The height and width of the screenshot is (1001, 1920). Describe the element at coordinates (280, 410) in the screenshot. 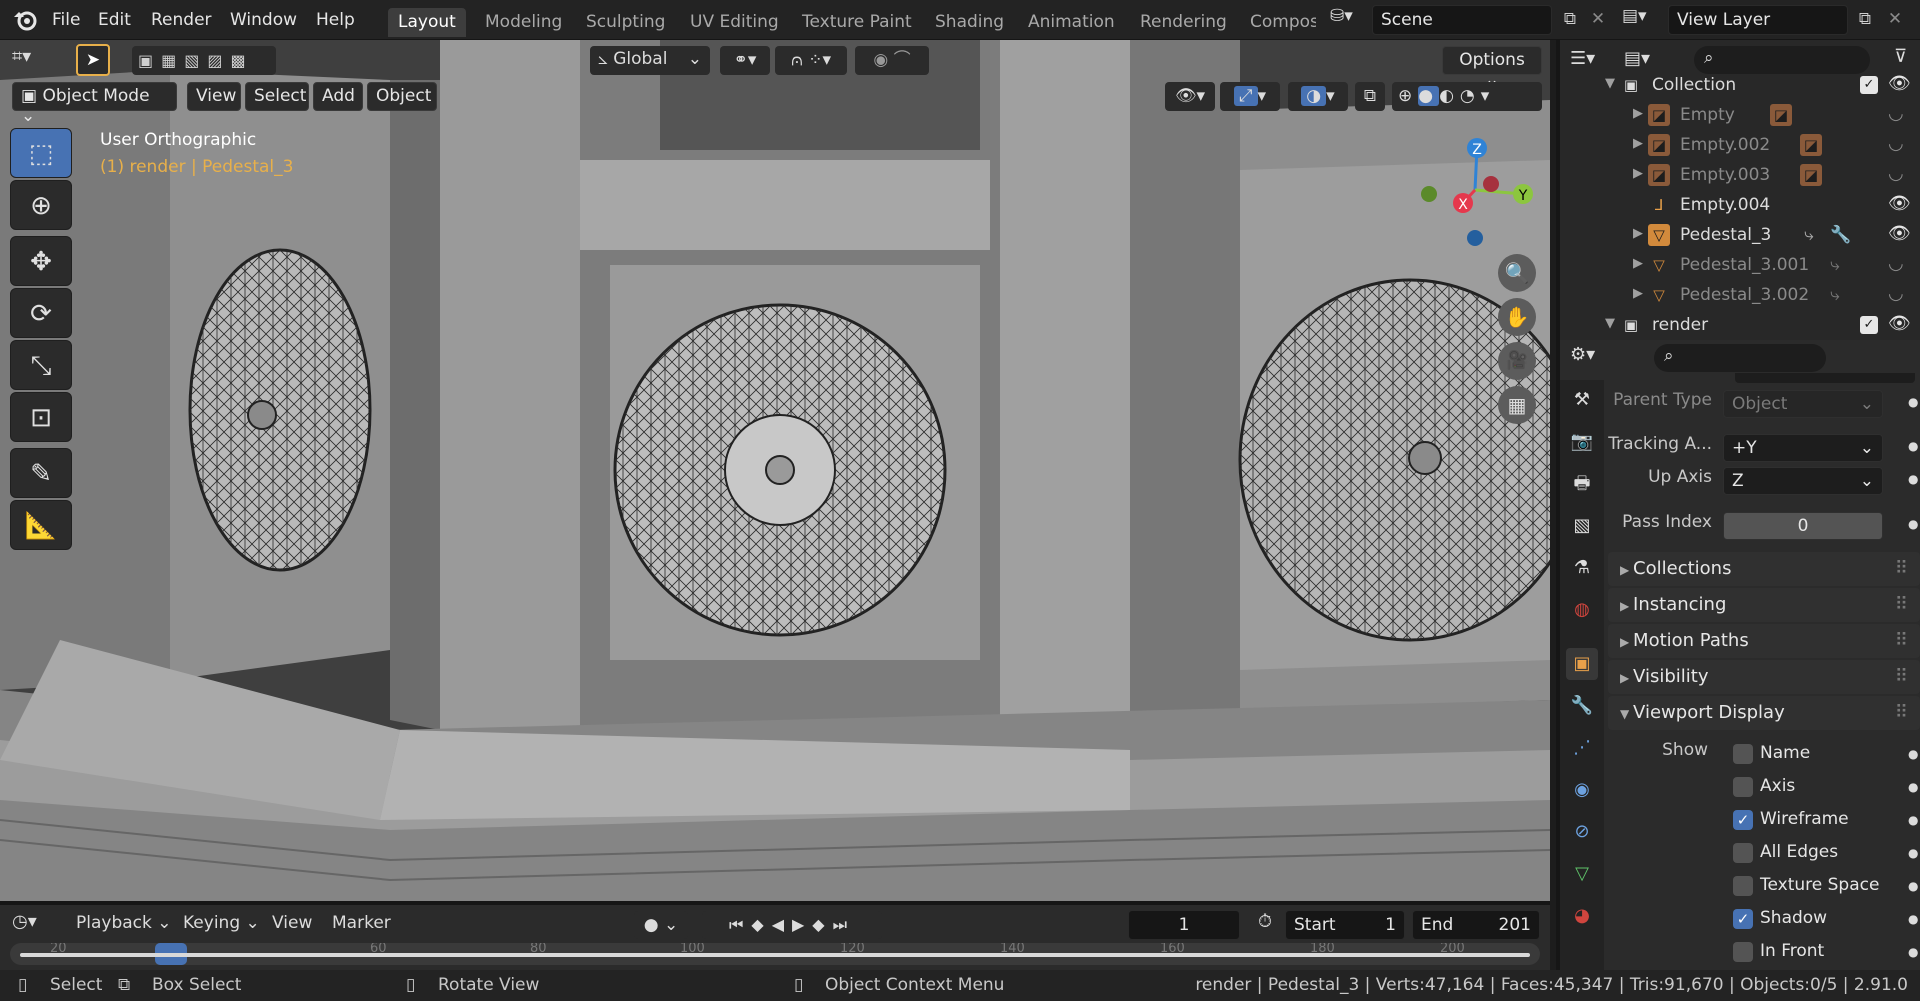

I see `rosette-left` at that location.